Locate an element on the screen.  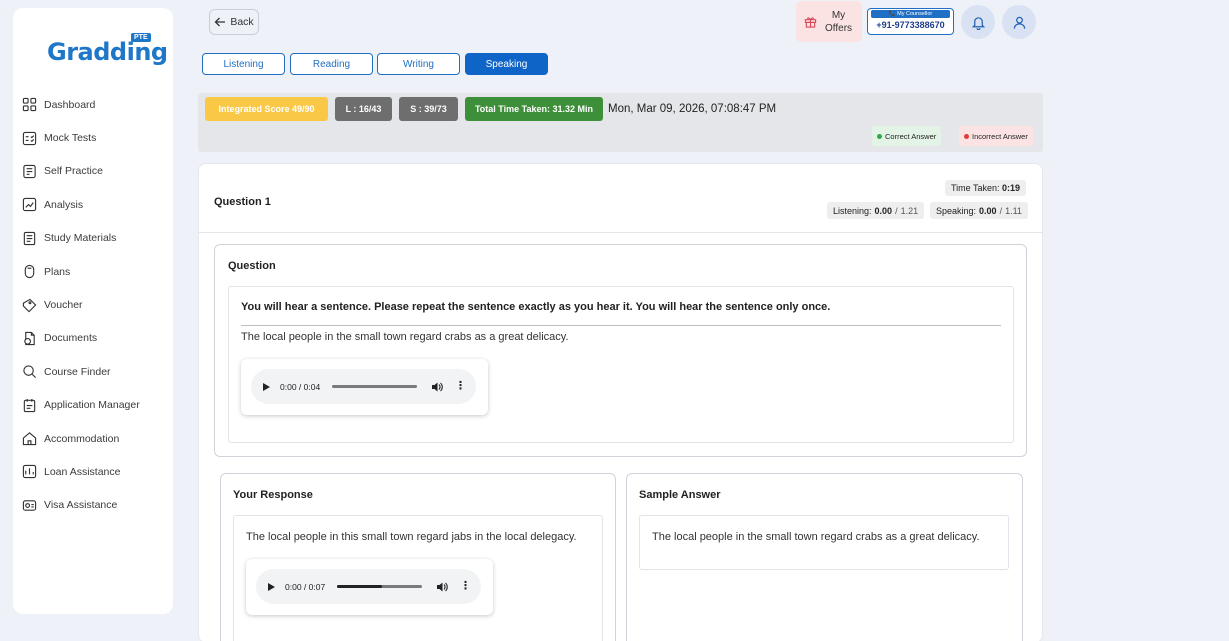
notifications-button is located at coordinates (978, 22).